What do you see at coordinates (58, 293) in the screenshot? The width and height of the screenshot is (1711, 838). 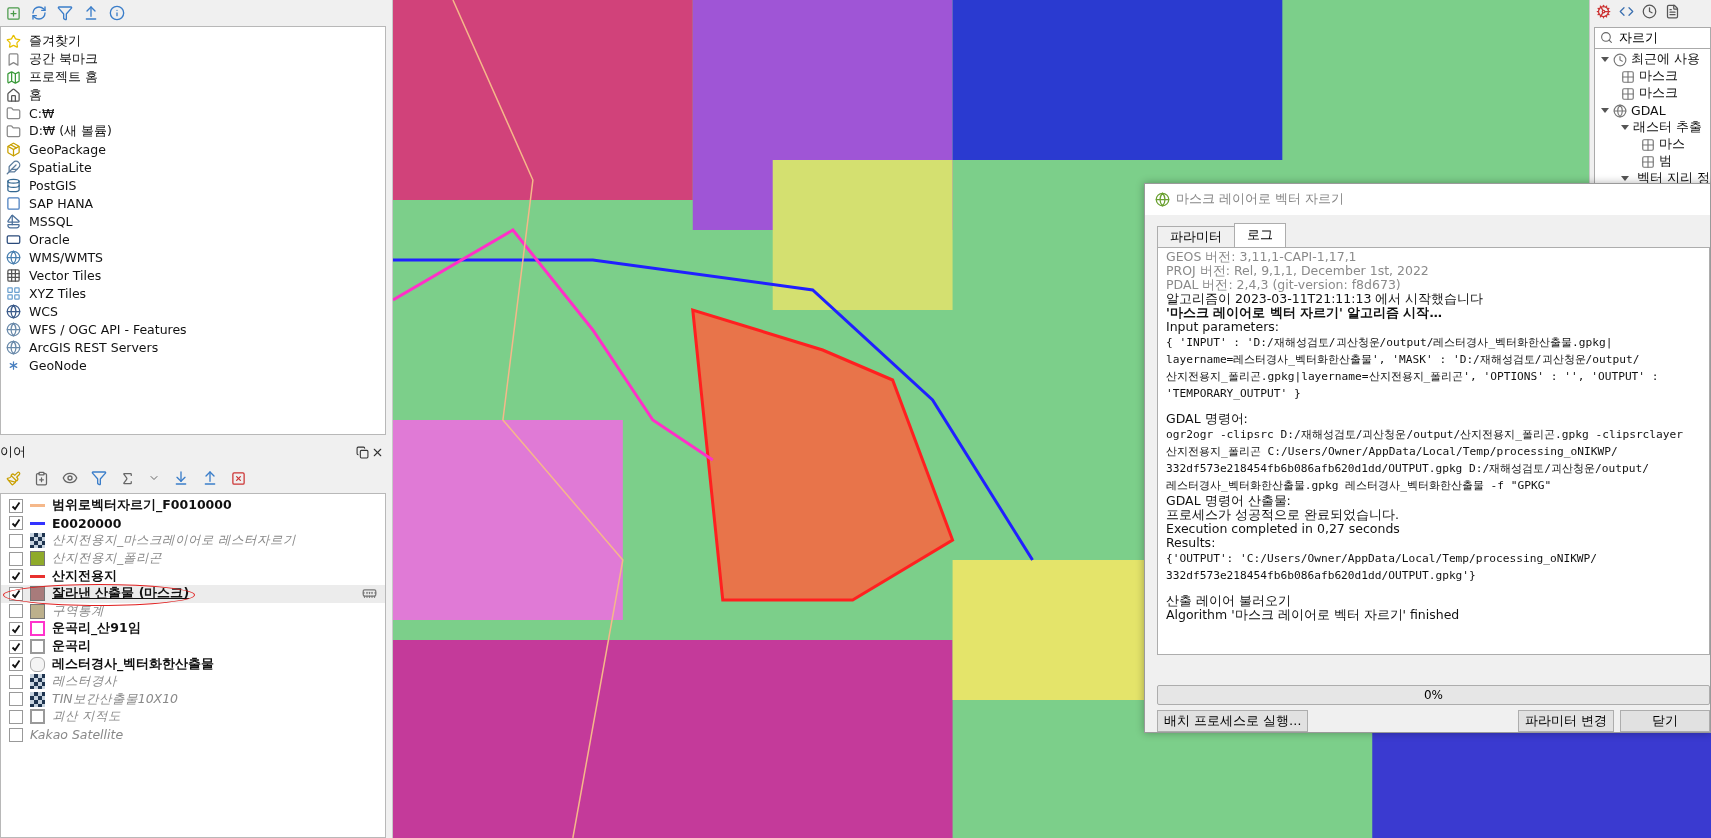 I see `browser-item: XYZ Tiles` at bounding box center [58, 293].